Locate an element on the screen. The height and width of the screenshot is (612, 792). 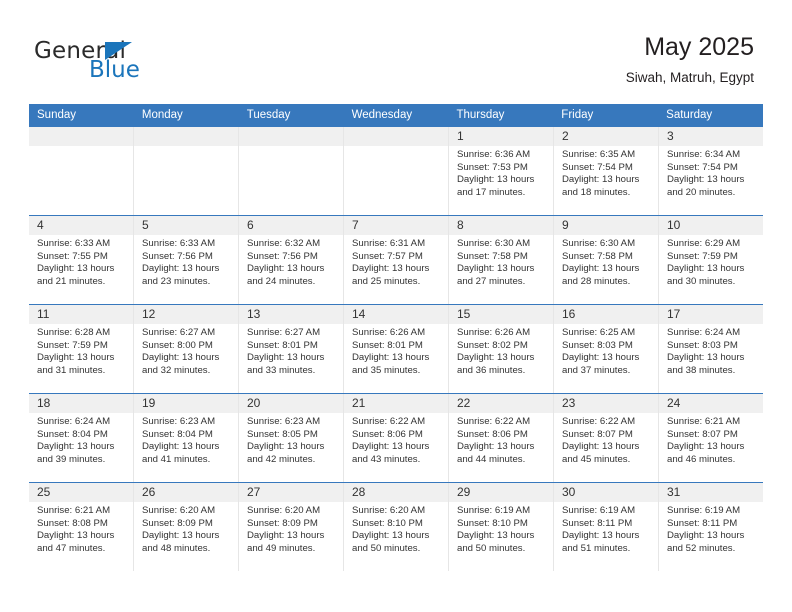
daylight-text-line2: and 36 minutes. is located at coordinates (491, 370).